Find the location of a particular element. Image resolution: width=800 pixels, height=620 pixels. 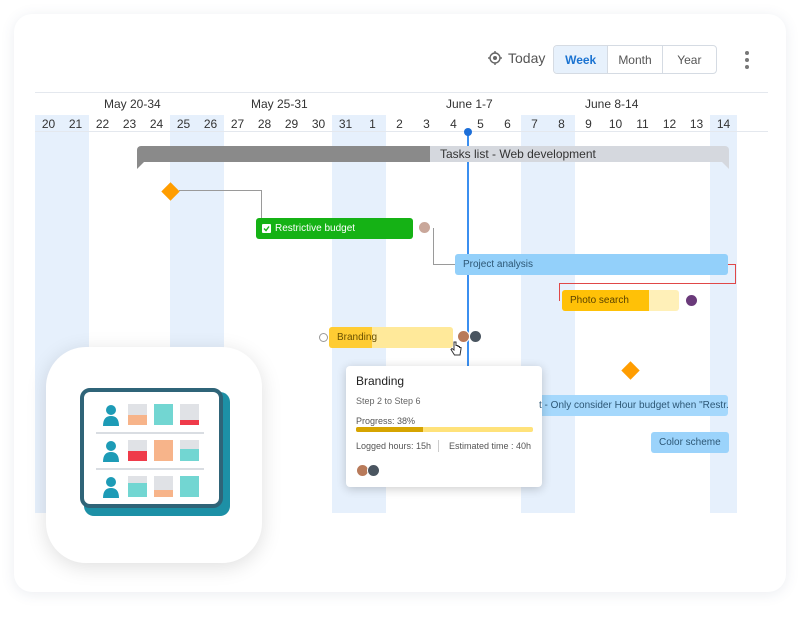

day-label: 4 is located at coordinates (453, 124).